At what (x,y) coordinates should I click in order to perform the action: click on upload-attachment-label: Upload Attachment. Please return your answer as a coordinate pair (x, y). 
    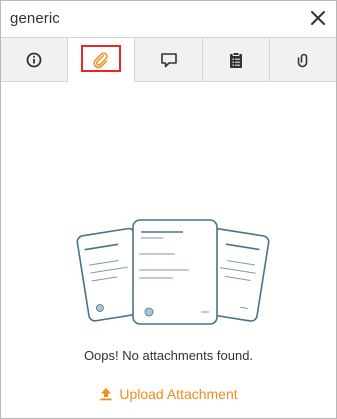
    Looking at the image, I should click on (178, 394).